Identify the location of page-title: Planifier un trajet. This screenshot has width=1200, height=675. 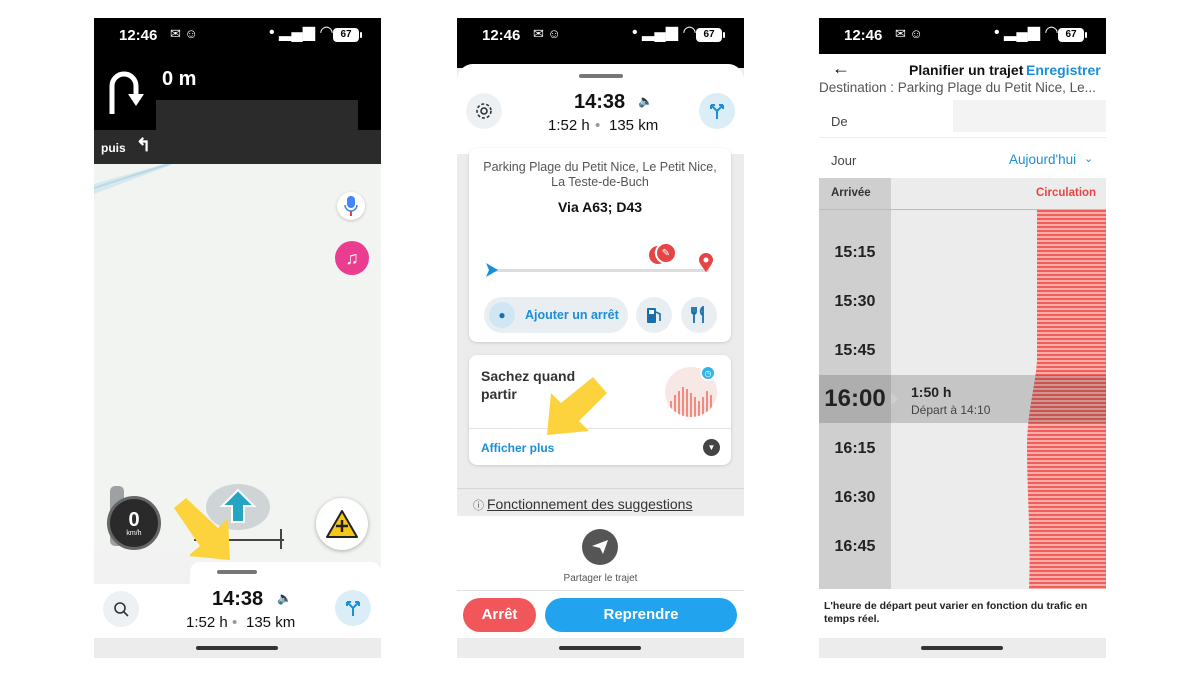
(966, 70).